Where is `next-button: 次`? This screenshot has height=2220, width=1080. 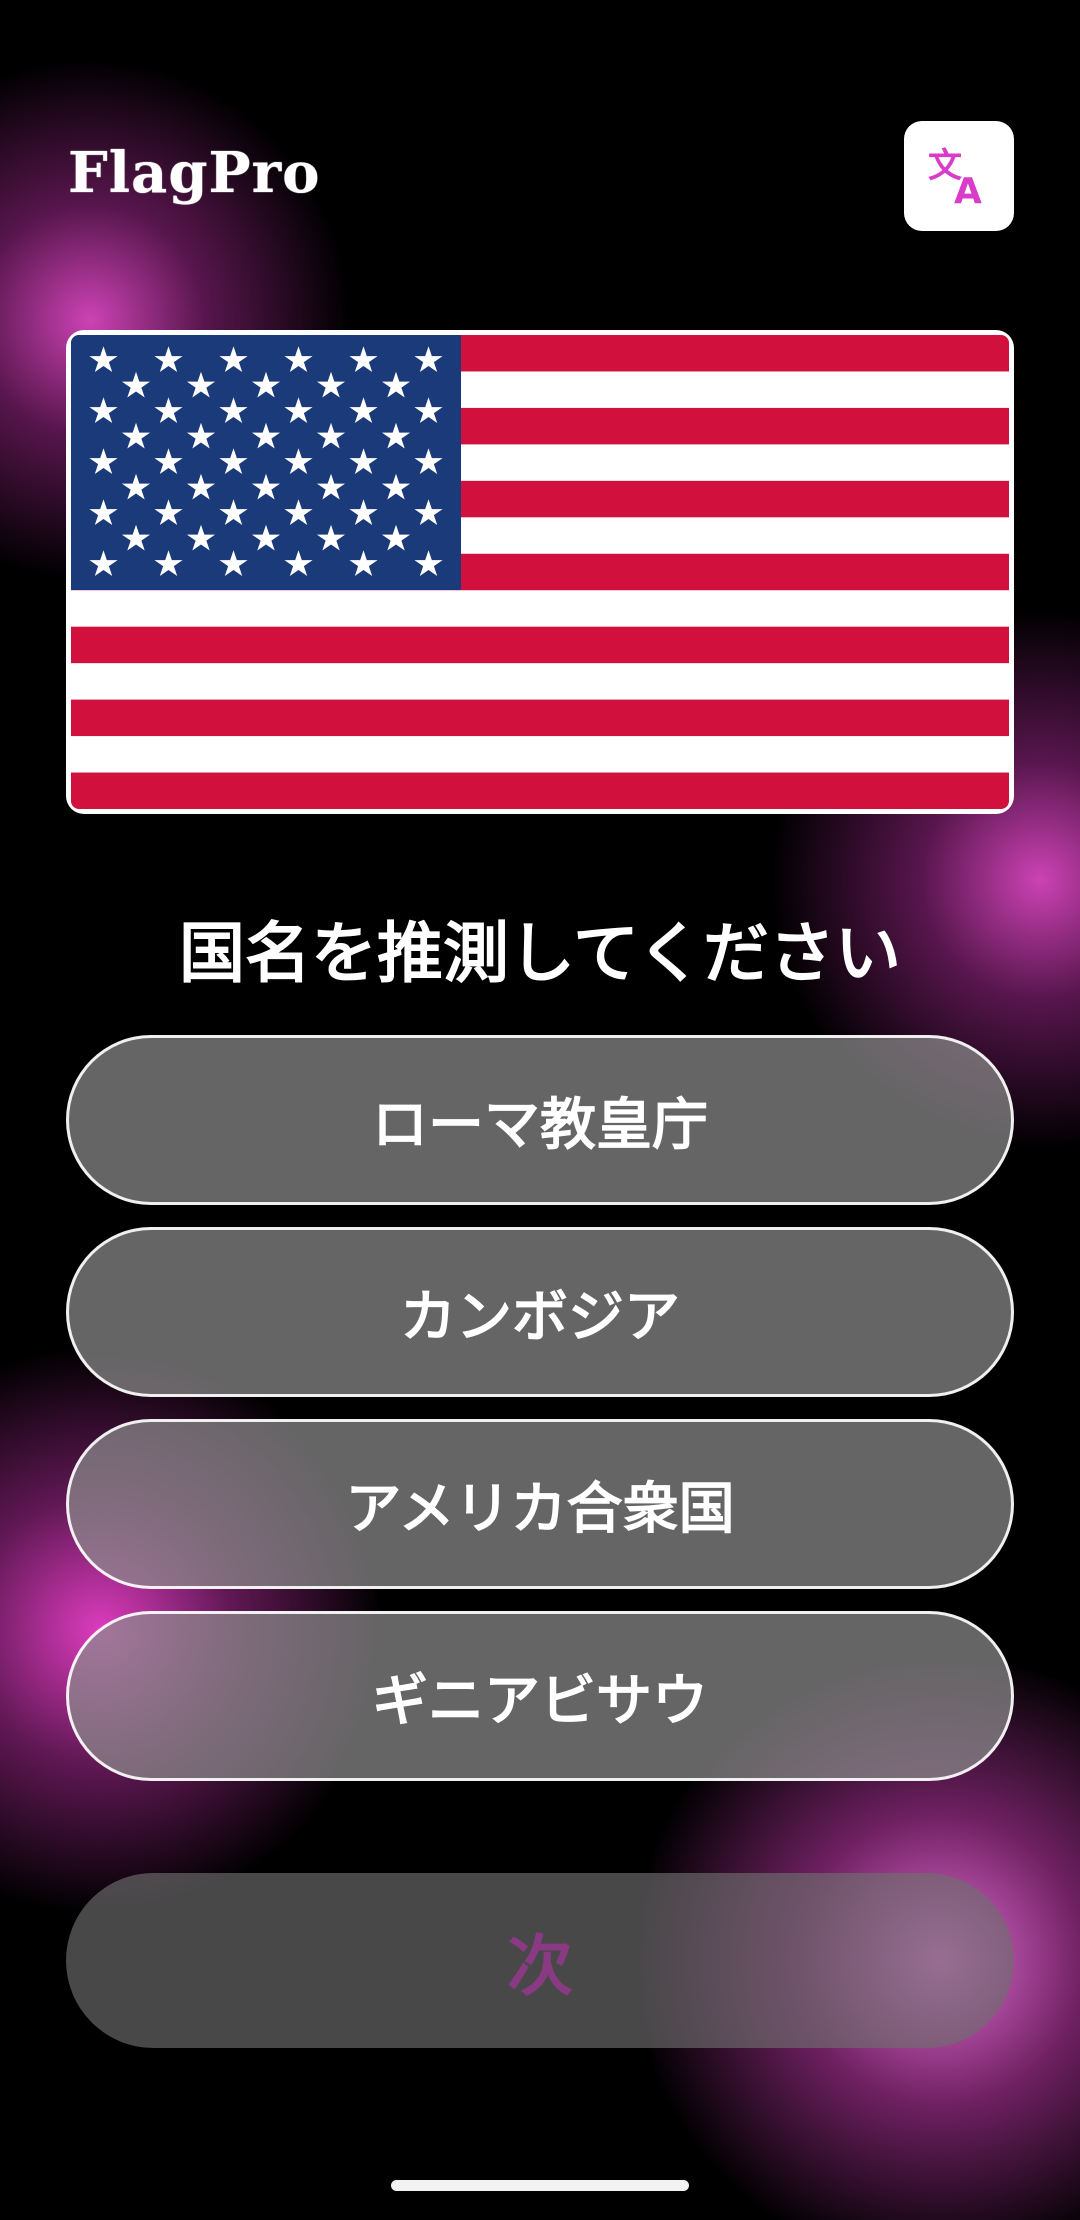 next-button: 次 is located at coordinates (540, 1960).